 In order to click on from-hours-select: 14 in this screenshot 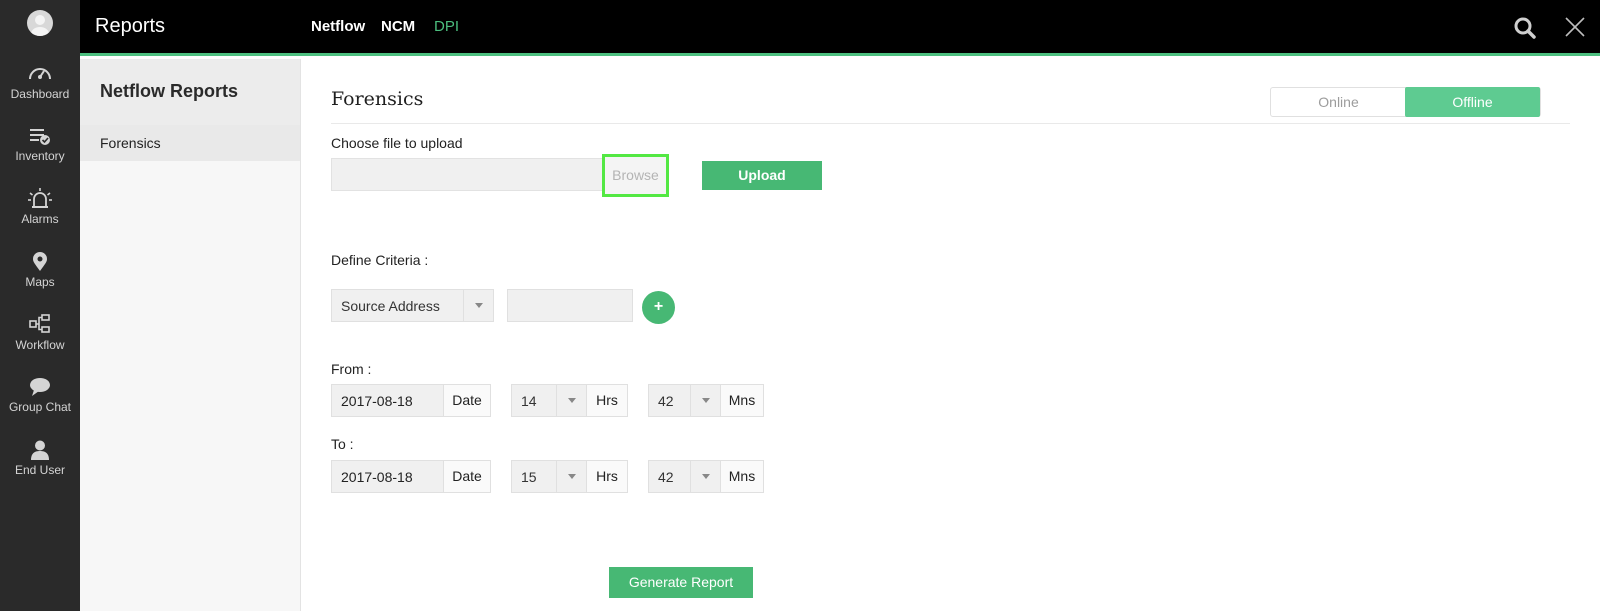, I will do `click(549, 400)`.